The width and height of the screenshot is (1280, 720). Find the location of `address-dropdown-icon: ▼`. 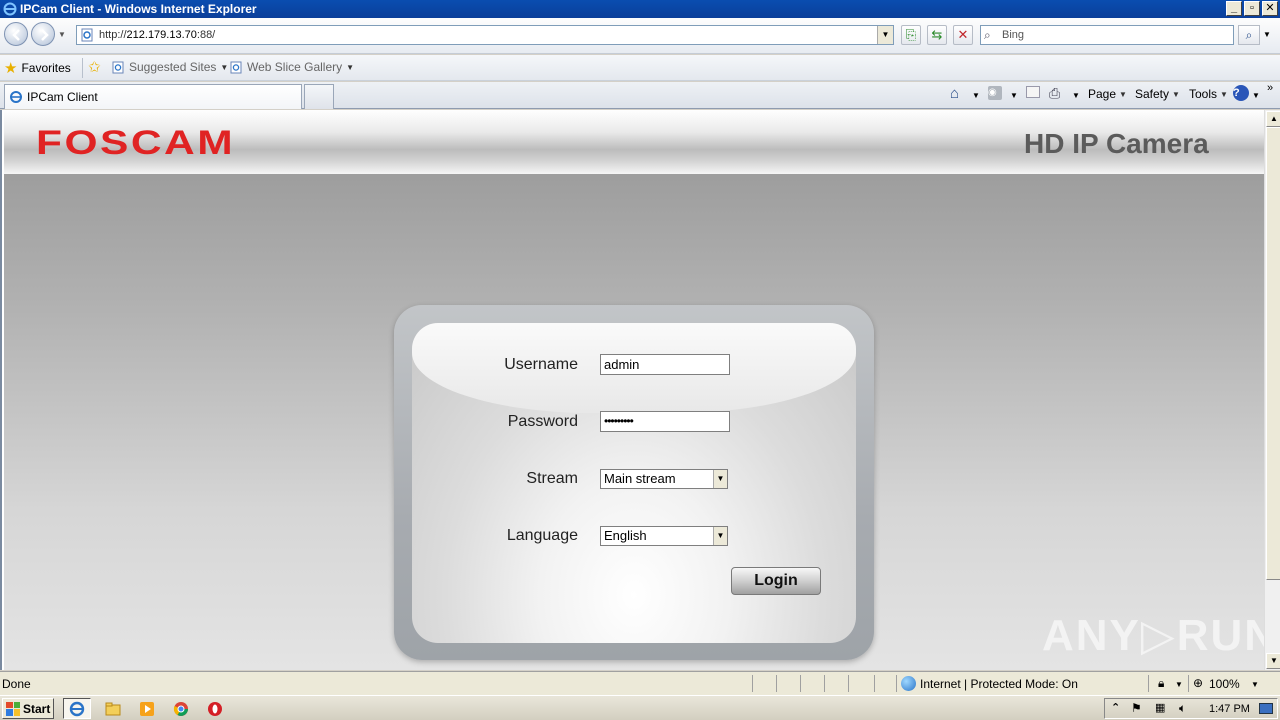

address-dropdown-icon: ▼ is located at coordinates (885, 35).